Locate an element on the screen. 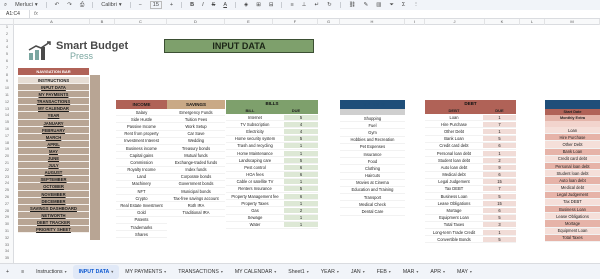 This screenshot has height=279, width=600. nav-link: TRANSACTIONS is located at coordinates (53, 102).